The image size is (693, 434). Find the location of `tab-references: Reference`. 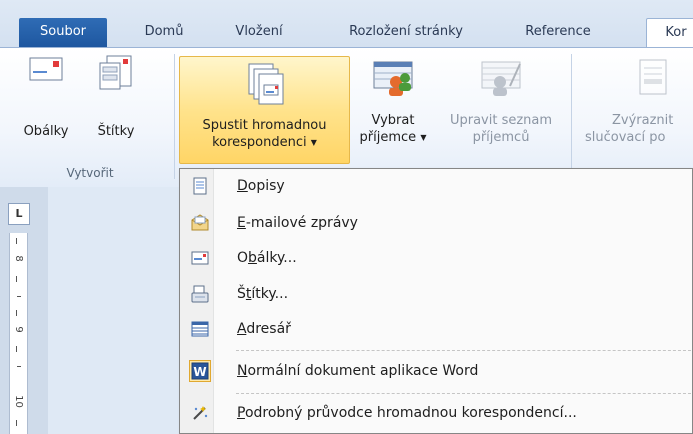

tab-references: Reference is located at coordinates (558, 32).